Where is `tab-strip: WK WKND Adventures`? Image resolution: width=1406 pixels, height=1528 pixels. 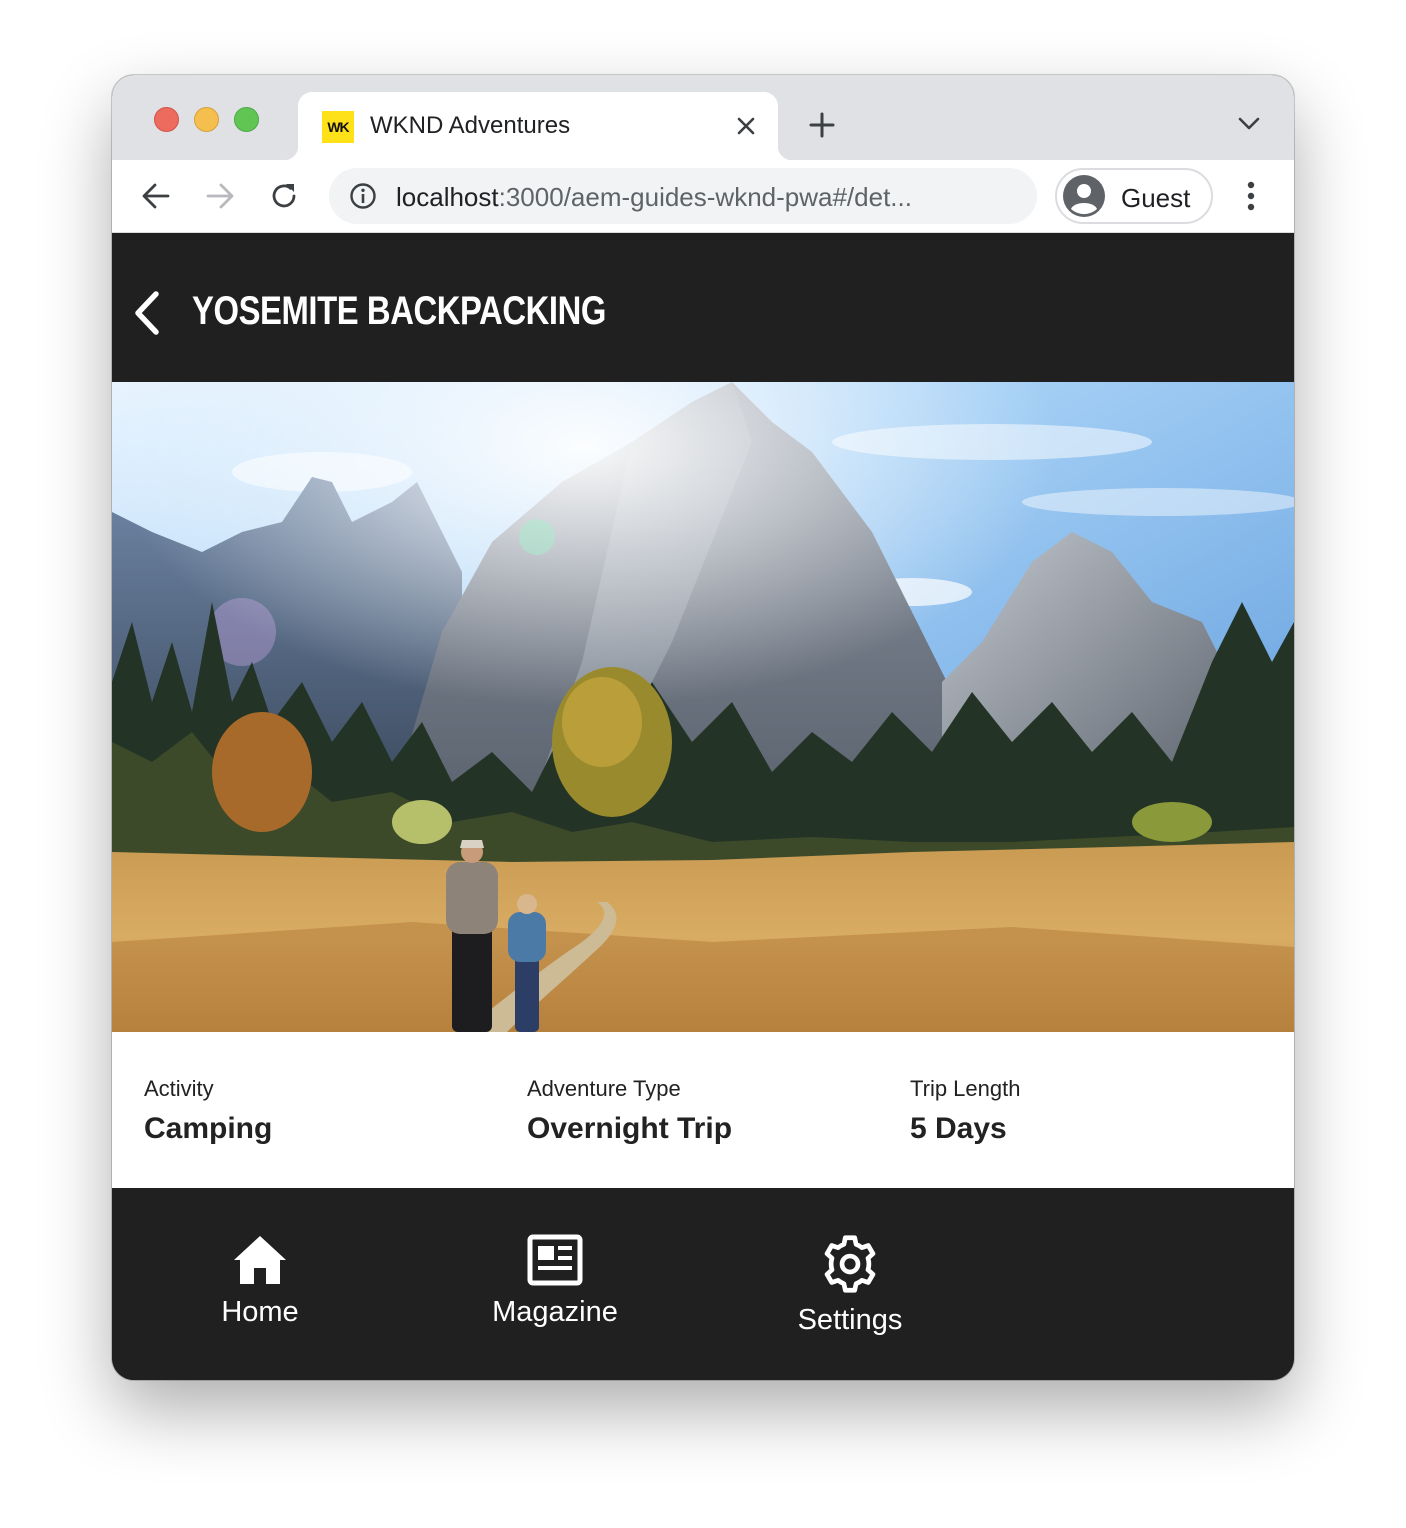 tab-strip: WK WKND Adventures is located at coordinates (703, 117).